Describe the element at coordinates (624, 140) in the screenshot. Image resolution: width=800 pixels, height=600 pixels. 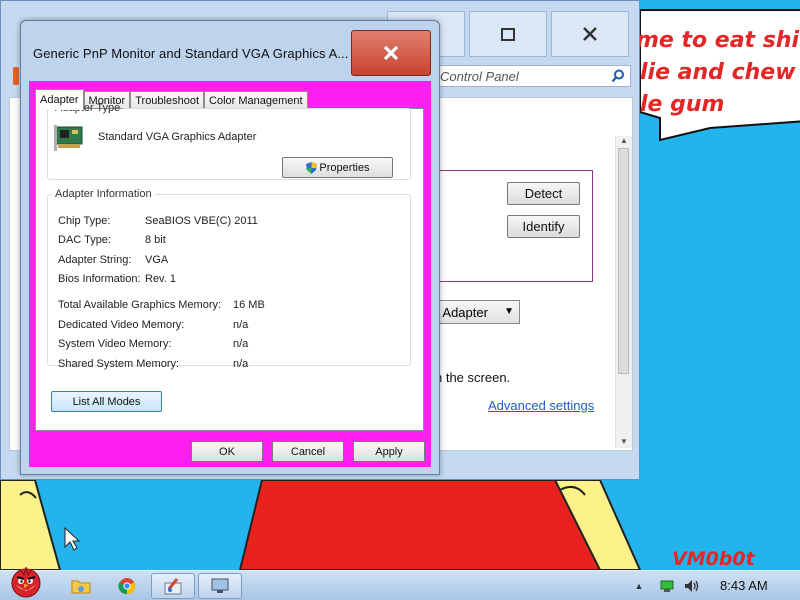
I see `scroll-up-icon: ▲` at that location.